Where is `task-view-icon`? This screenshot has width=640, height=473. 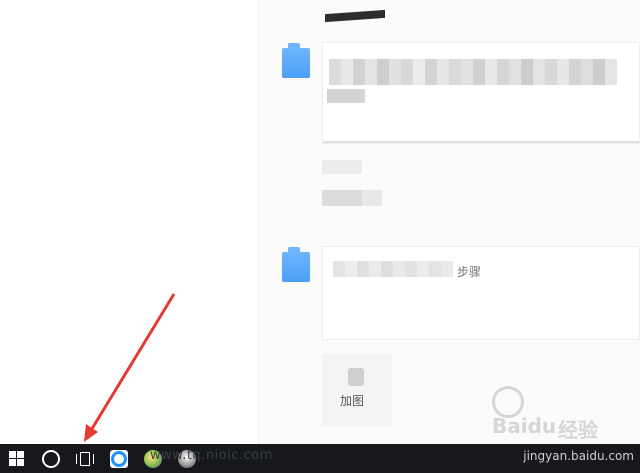 task-view-icon is located at coordinates (85, 458).